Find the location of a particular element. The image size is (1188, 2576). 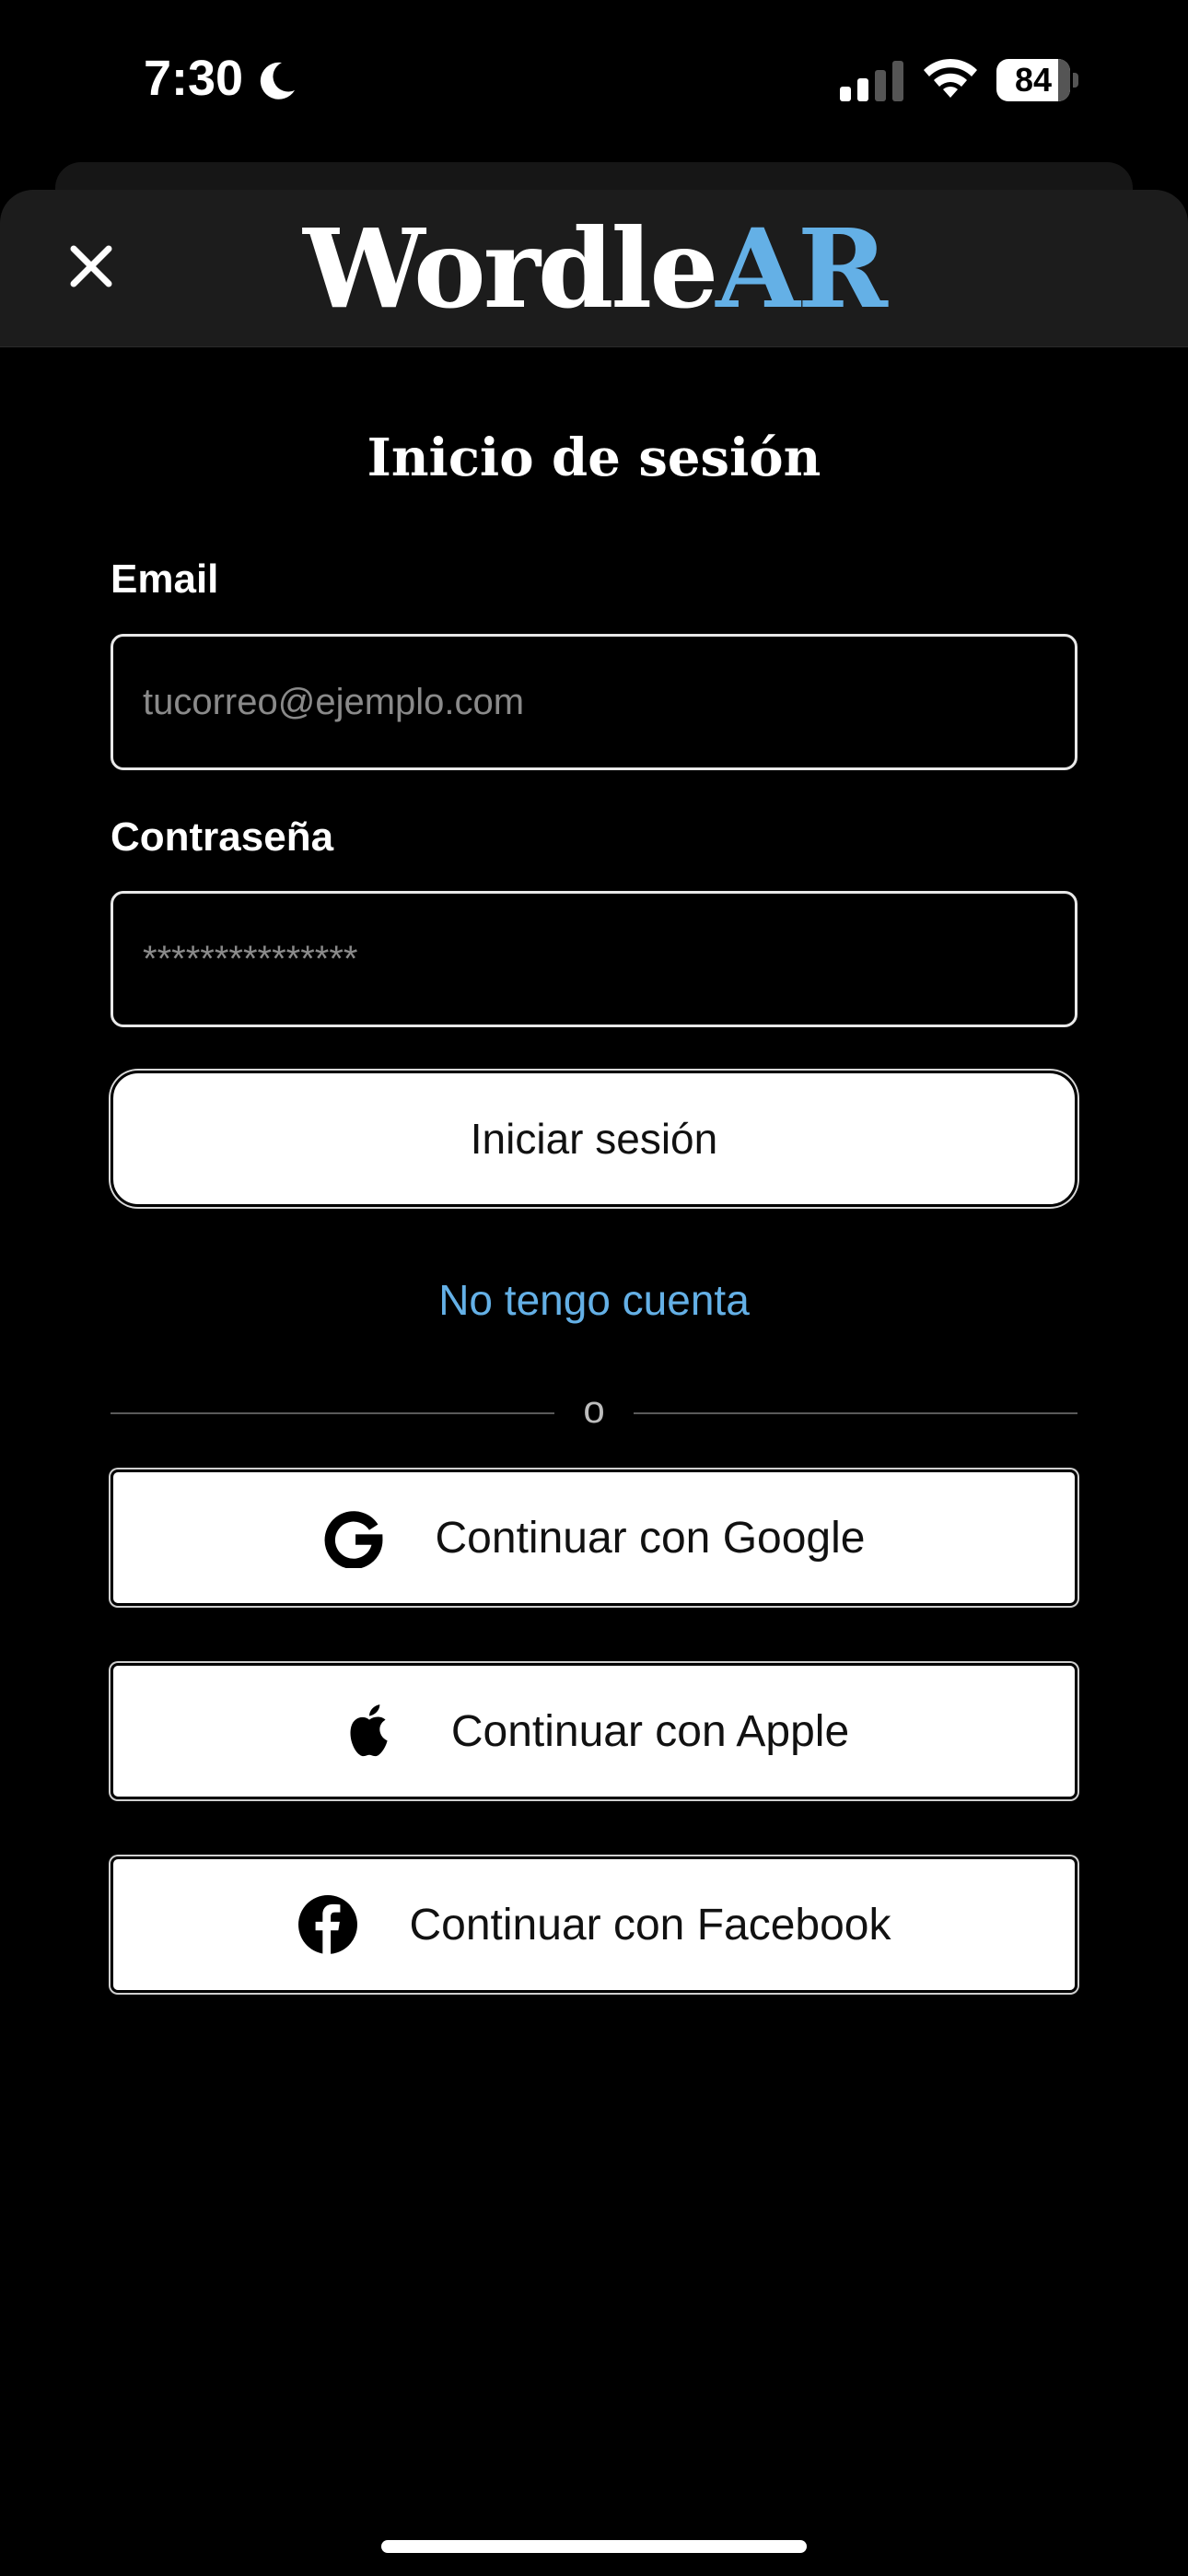

google-signin-button: Continuar con Google is located at coordinates (594, 1537).